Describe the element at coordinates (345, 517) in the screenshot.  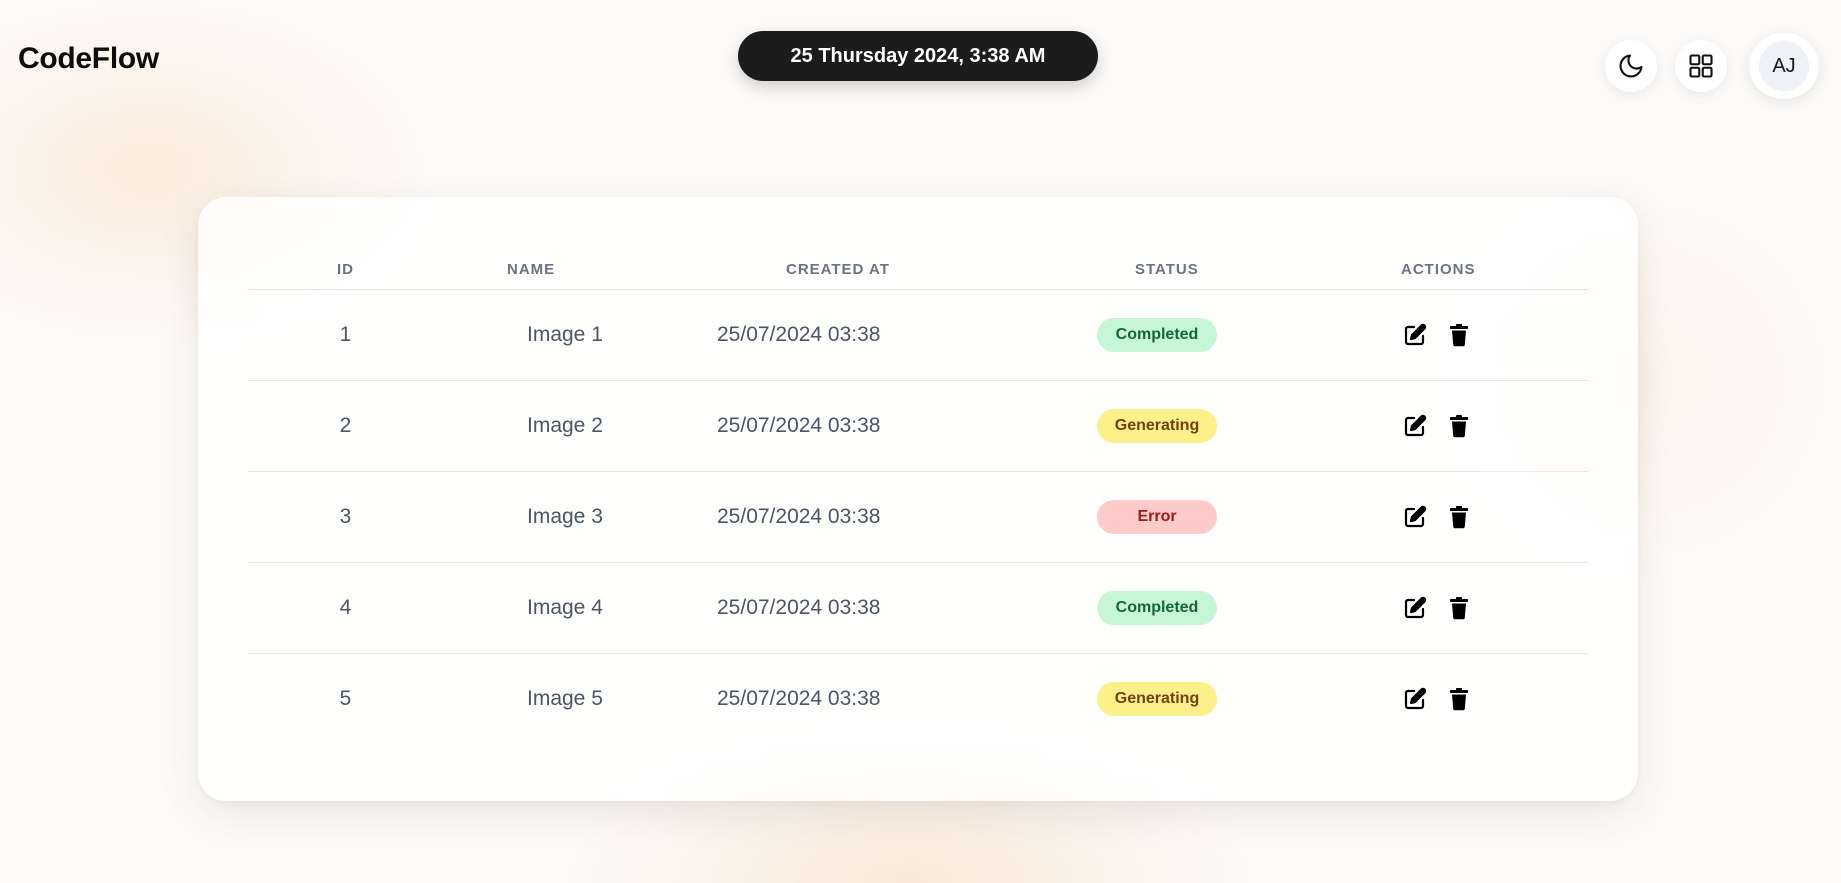
I see `cell-id: 3` at that location.